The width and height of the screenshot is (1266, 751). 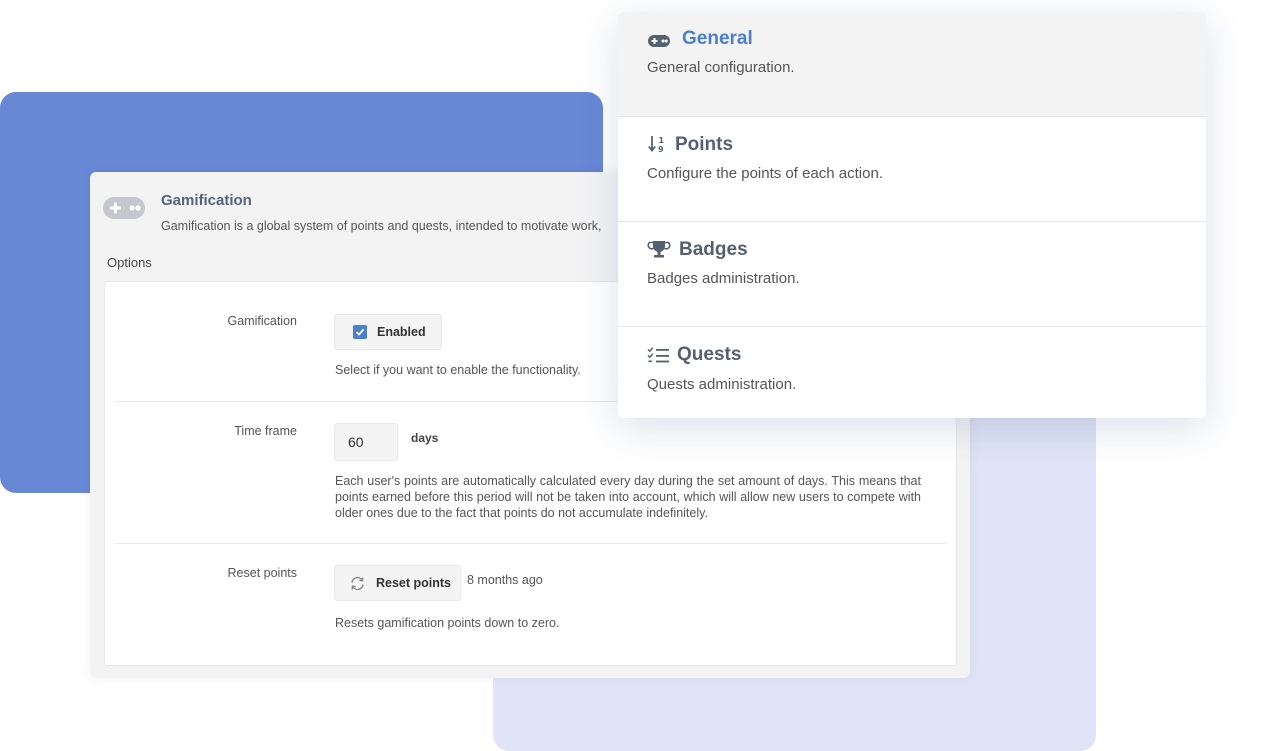 I want to click on time-frame-label: Time frame, so click(x=265, y=431).